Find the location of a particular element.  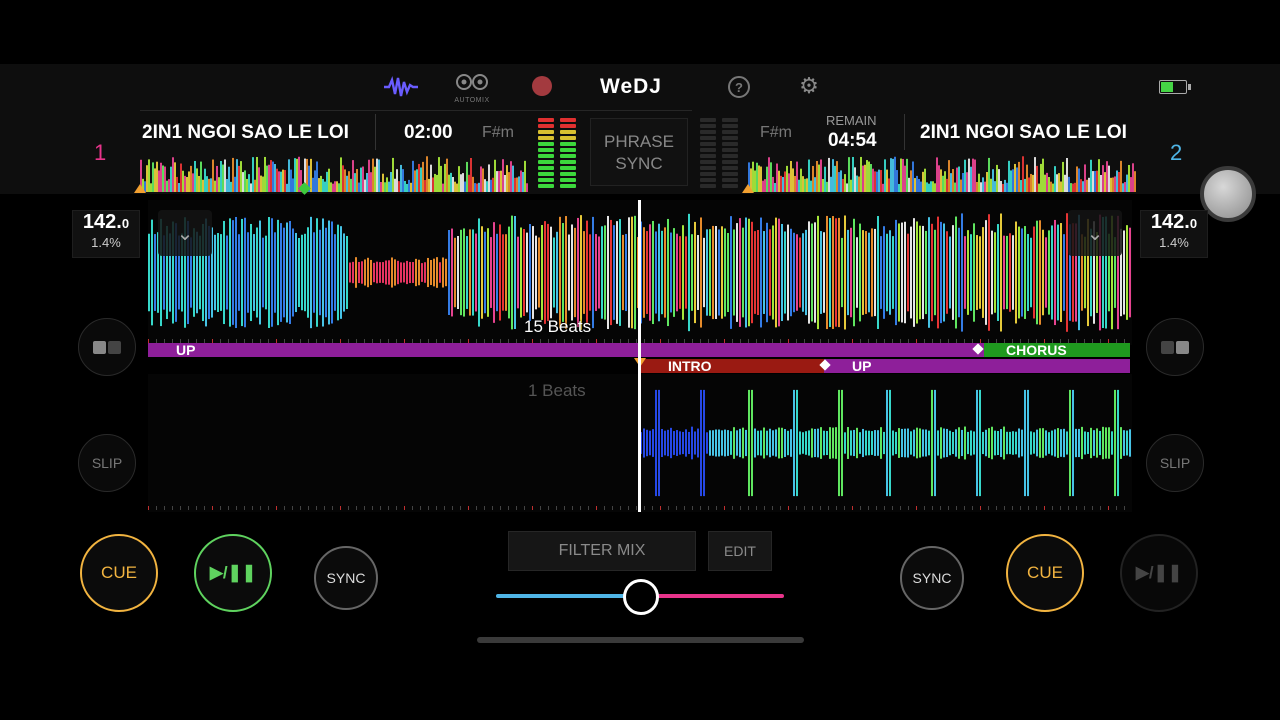

deck2-start-marker is located at coordinates (748, 188).